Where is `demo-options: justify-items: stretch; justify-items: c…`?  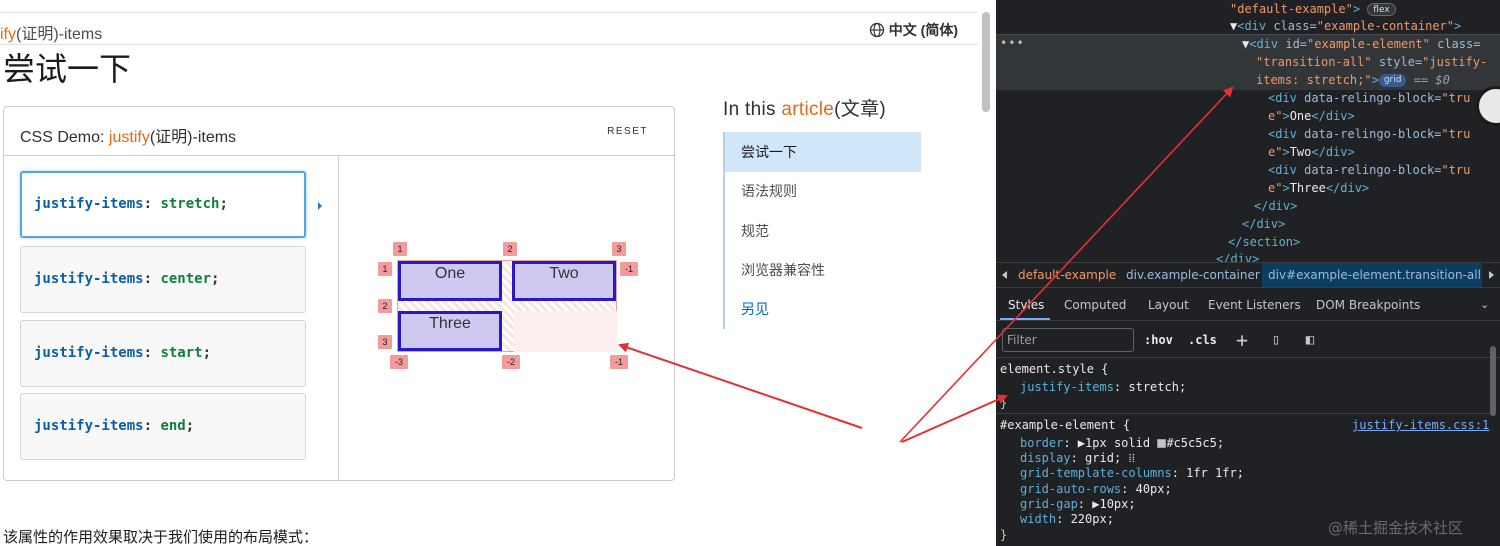 demo-options: justify-items: stretch; justify-items: c… is located at coordinates (171, 318).